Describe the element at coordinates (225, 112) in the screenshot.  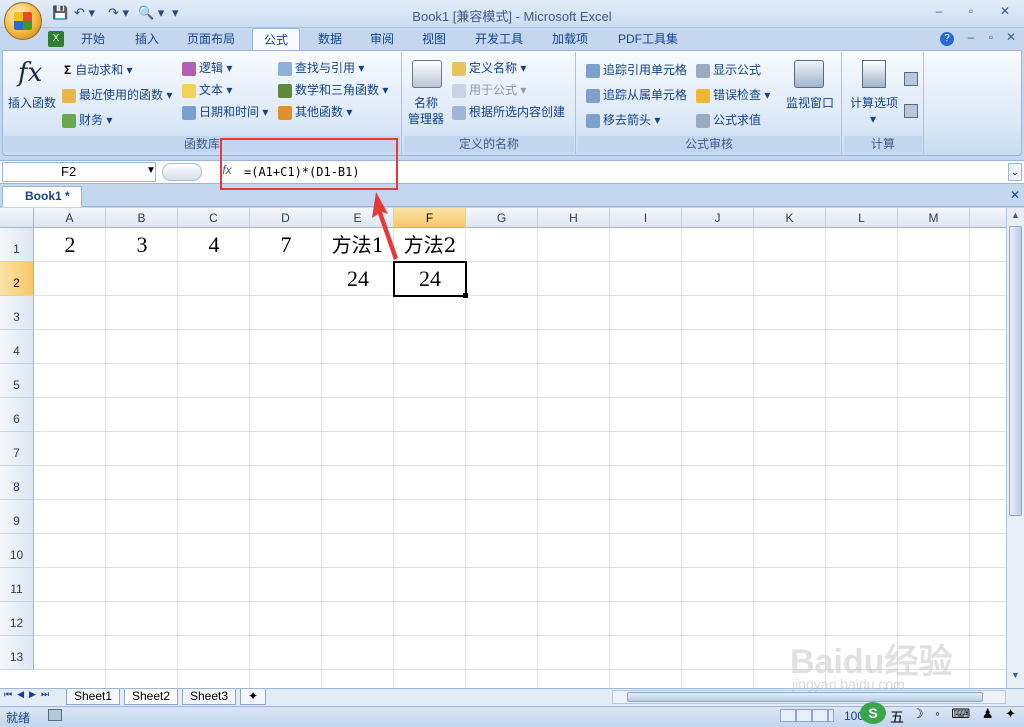
I see `datetime-button: 日期和时间 ▾` at that location.